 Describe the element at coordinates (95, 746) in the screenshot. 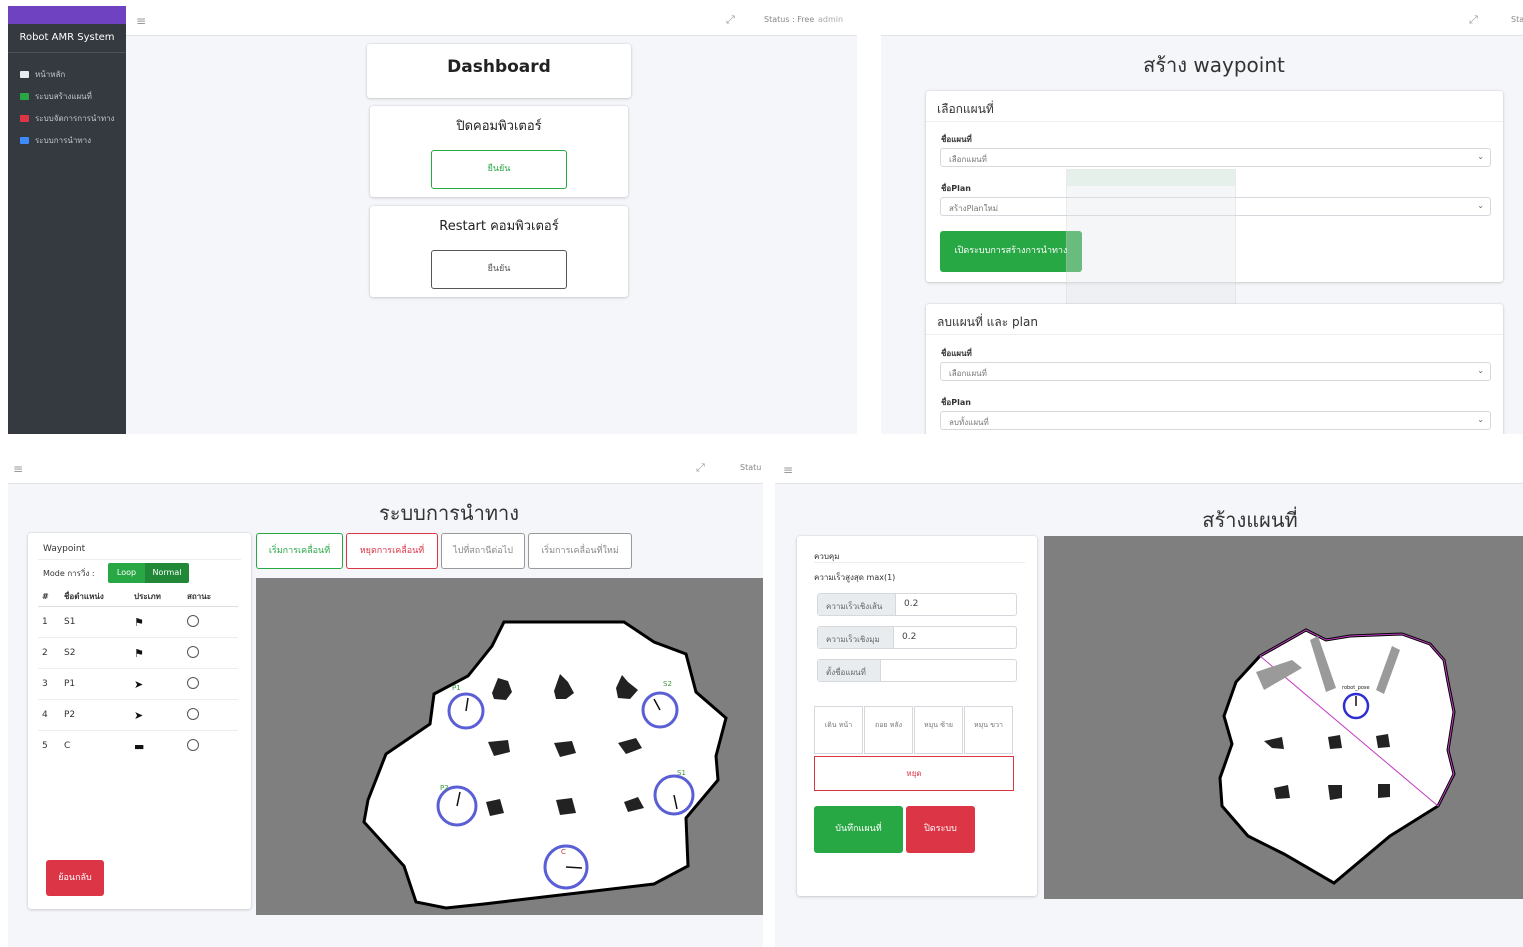

I see `row-name: C` at that location.